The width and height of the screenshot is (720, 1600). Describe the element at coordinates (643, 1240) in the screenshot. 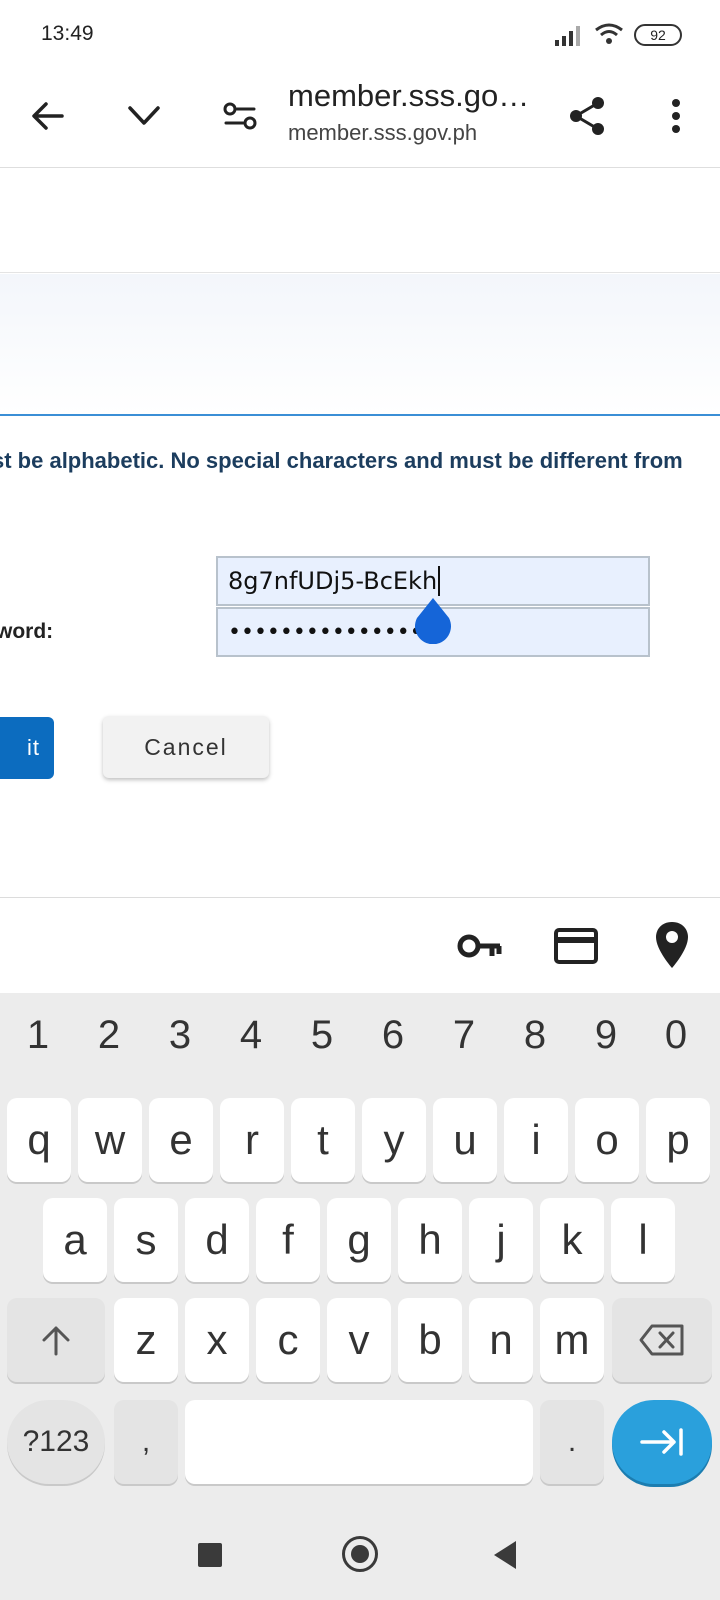

I see `key-l: l` at that location.